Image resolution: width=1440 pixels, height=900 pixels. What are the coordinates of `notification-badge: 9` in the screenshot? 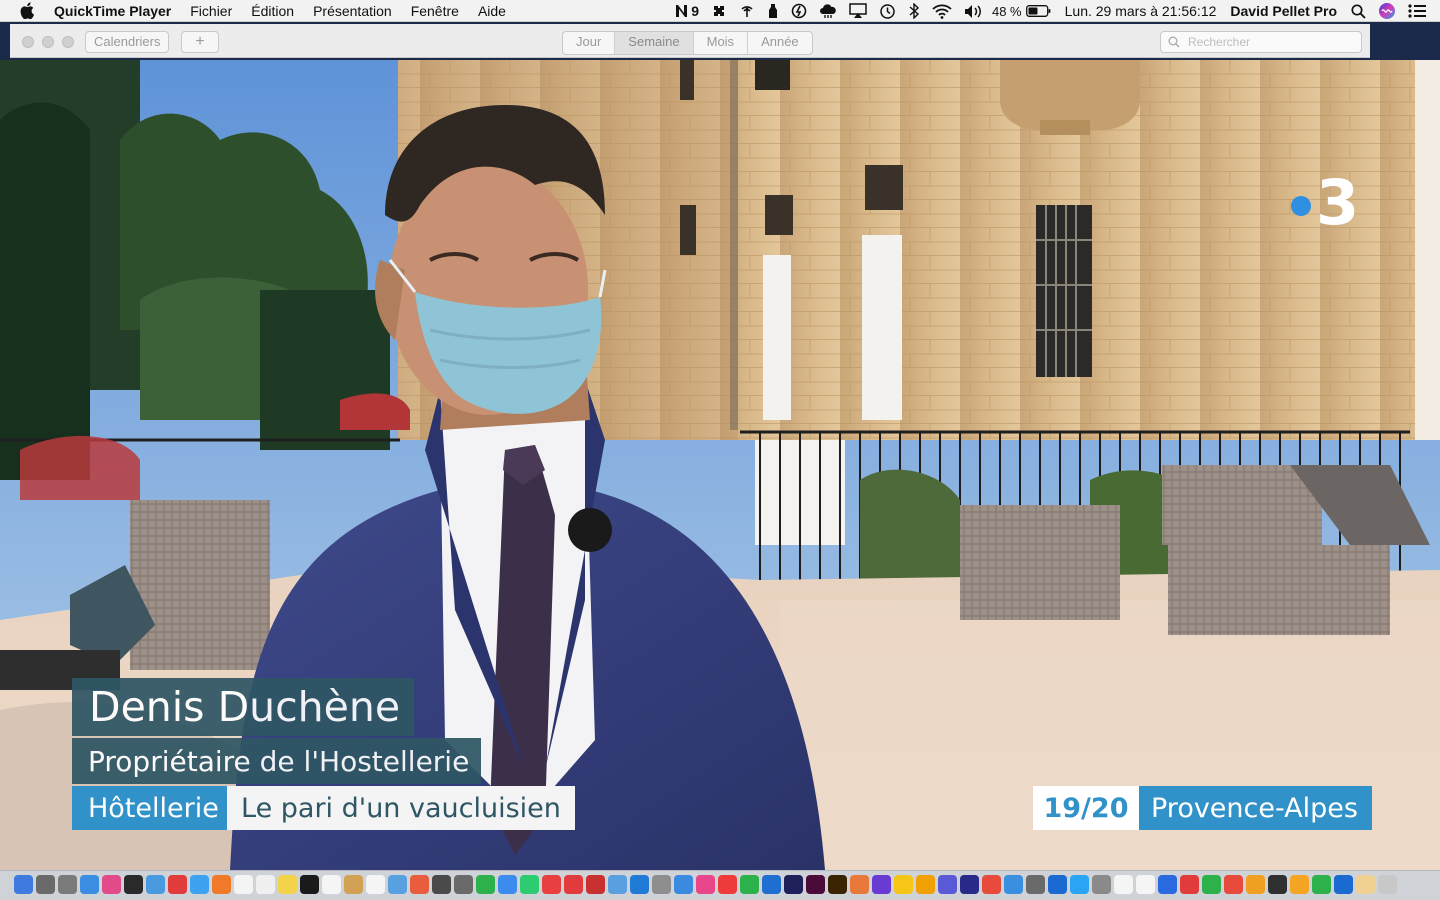 It's located at (687, 11).